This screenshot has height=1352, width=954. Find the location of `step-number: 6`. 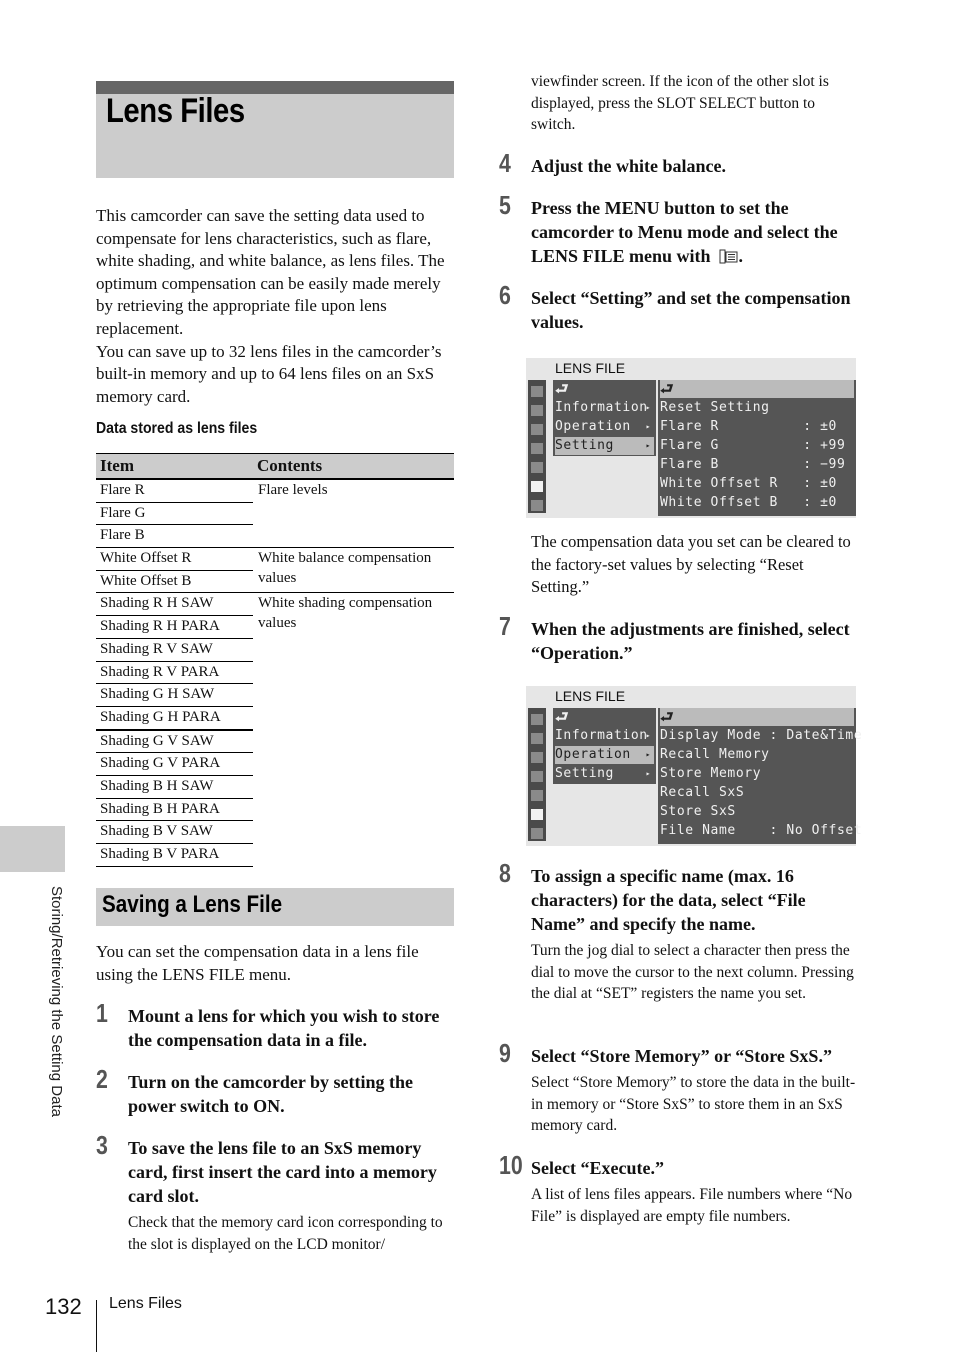

step-number: 6 is located at coordinates (505, 295).